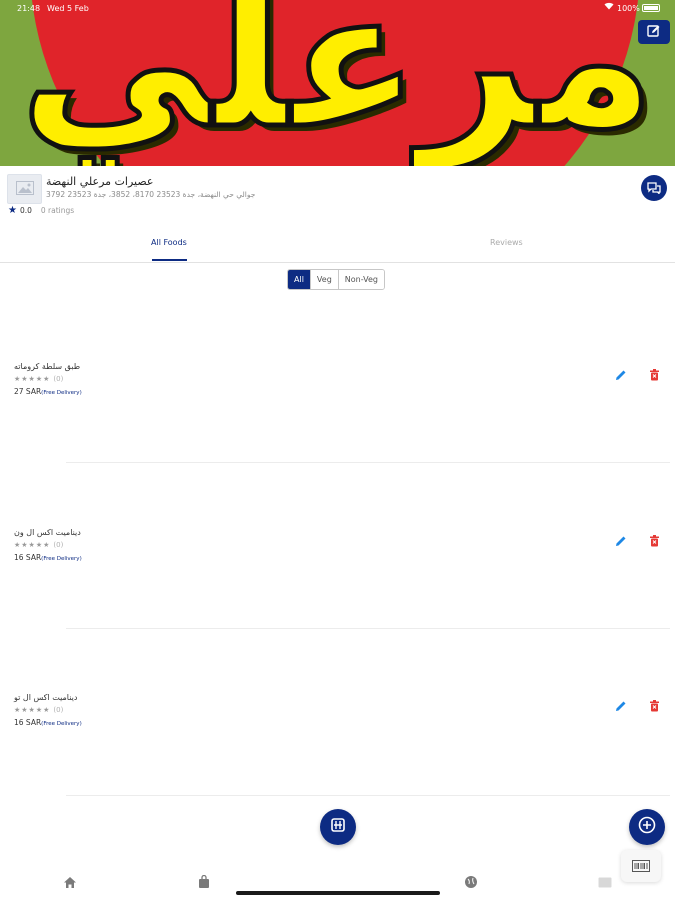 The height and width of the screenshot is (900, 675). I want to click on chat-button, so click(654, 188).